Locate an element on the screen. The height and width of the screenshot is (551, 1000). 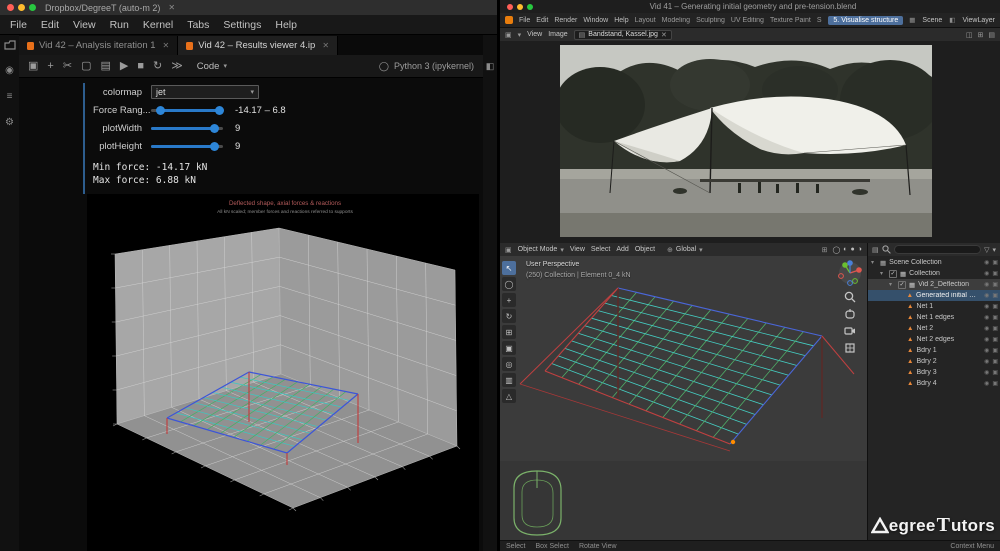
editor-type-icon: ▤ is located at coordinates (875, 250).